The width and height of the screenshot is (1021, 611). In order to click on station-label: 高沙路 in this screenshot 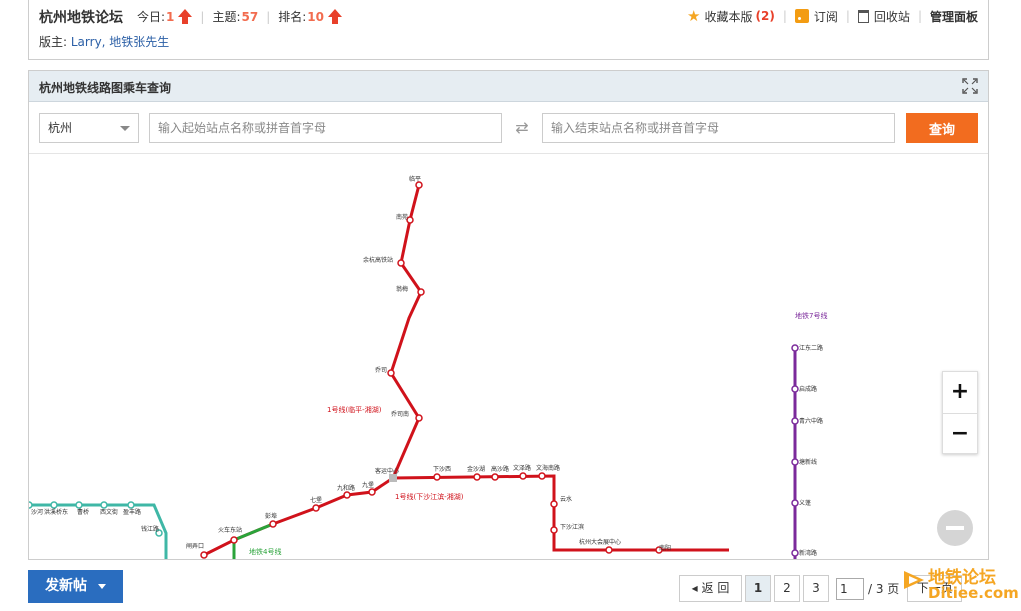, I will do `click(500, 469)`.